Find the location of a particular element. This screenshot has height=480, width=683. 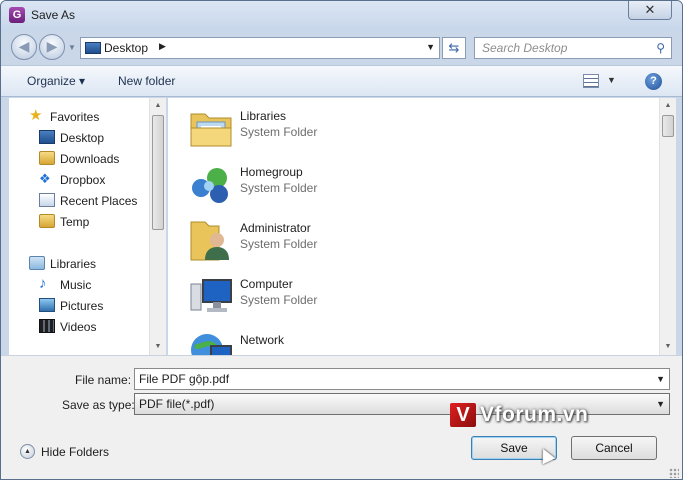

history-dropdown-icon: ▼ is located at coordinates (72, 47).